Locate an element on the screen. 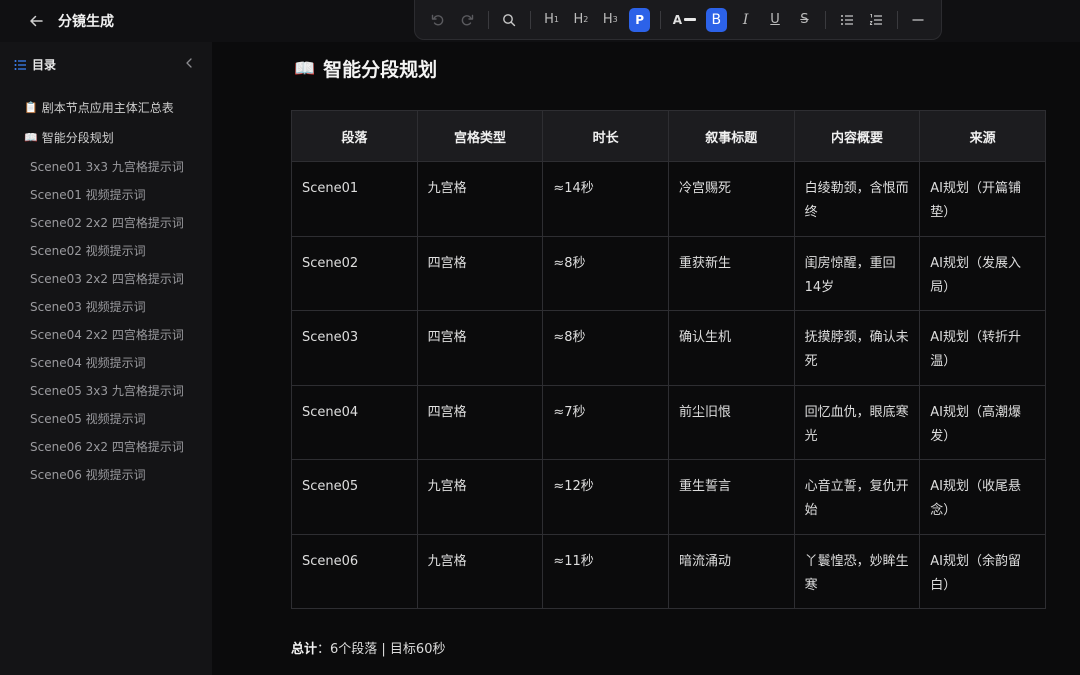  table-cell: 抚摸脖颈，确认未死 is located at coordinates (857, 348).